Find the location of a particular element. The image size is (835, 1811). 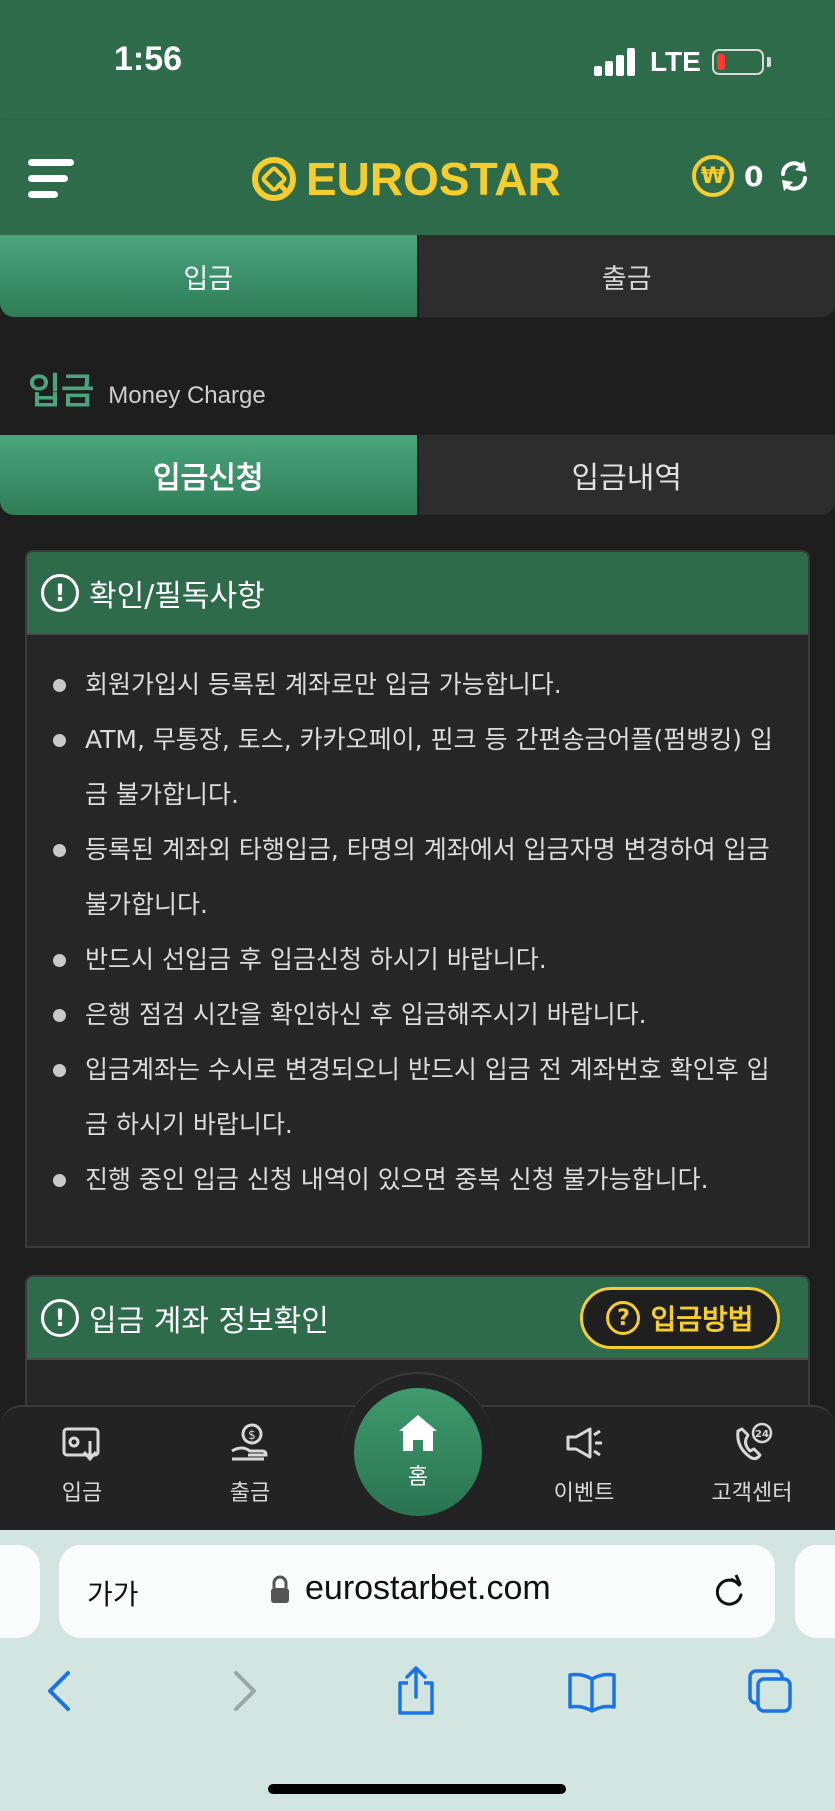

deposit-method-button: ? 입금방법 is located at coordinates (680, 1318).